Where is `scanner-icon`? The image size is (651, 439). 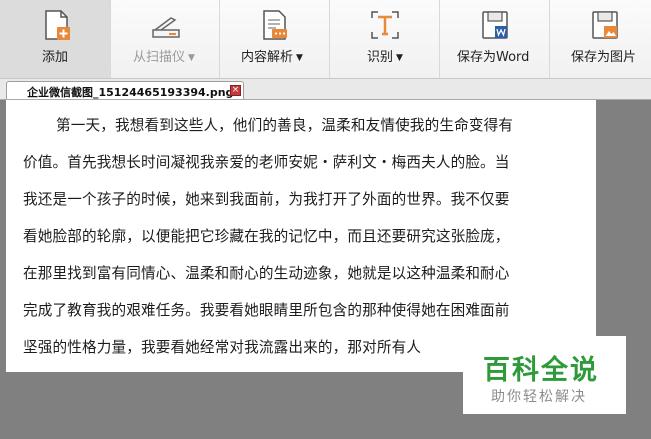 scanner-icon is located at coordinates (166, 27).